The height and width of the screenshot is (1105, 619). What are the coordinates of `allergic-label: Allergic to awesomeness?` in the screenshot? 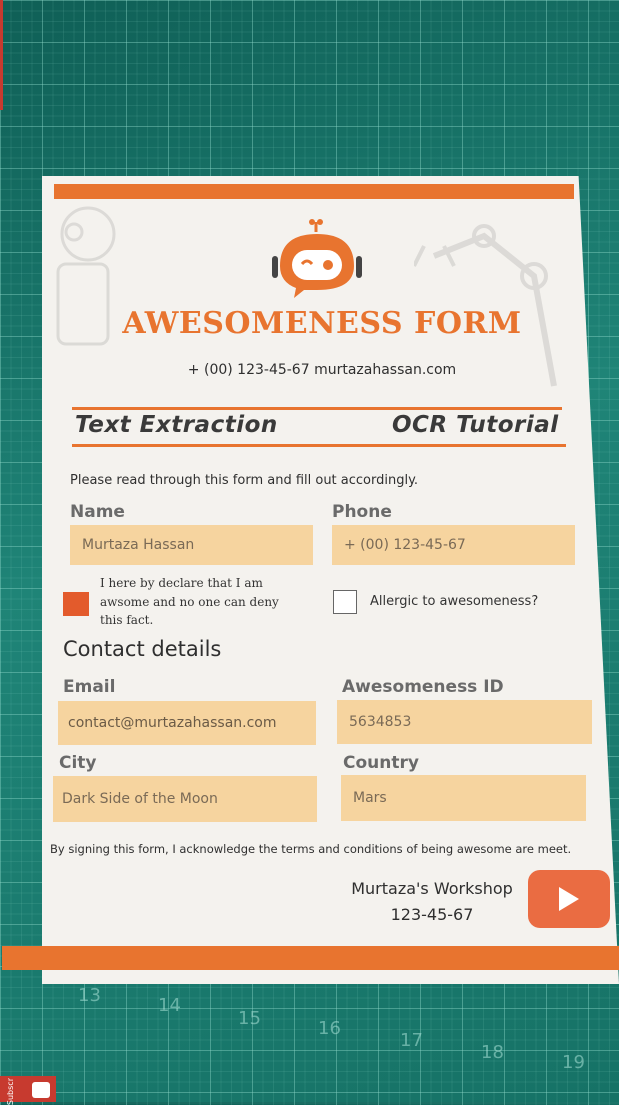 It's located at (454, 601).